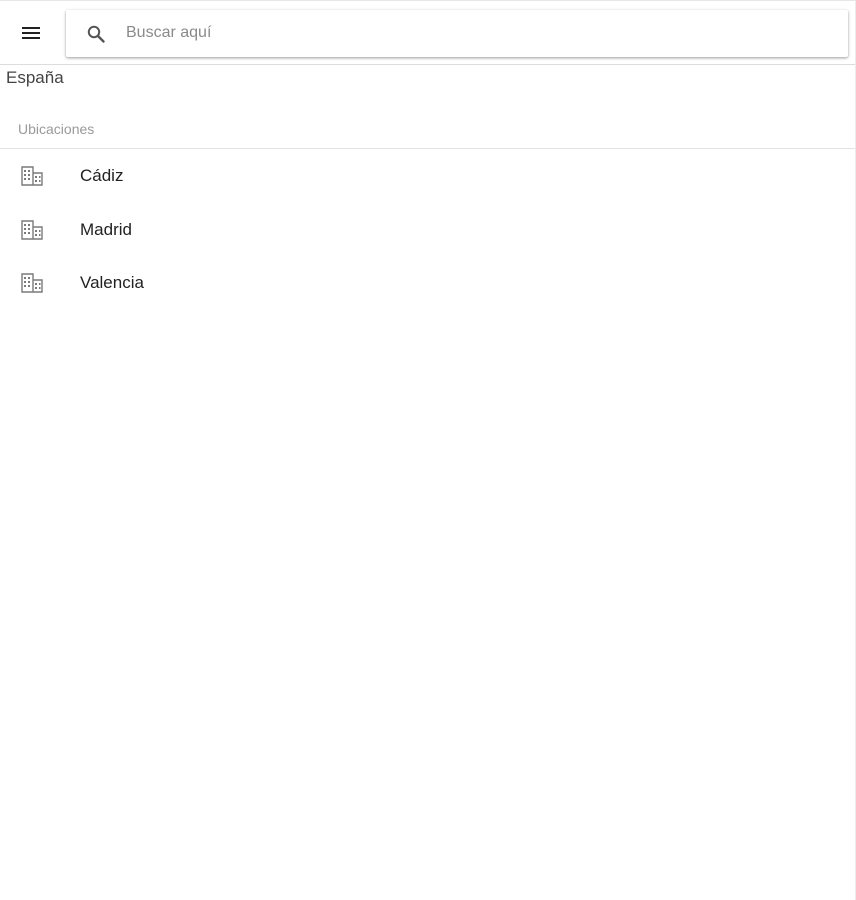 This screenshot has height=900, width=856. I want to click on region-title: España, so click(35, 77).